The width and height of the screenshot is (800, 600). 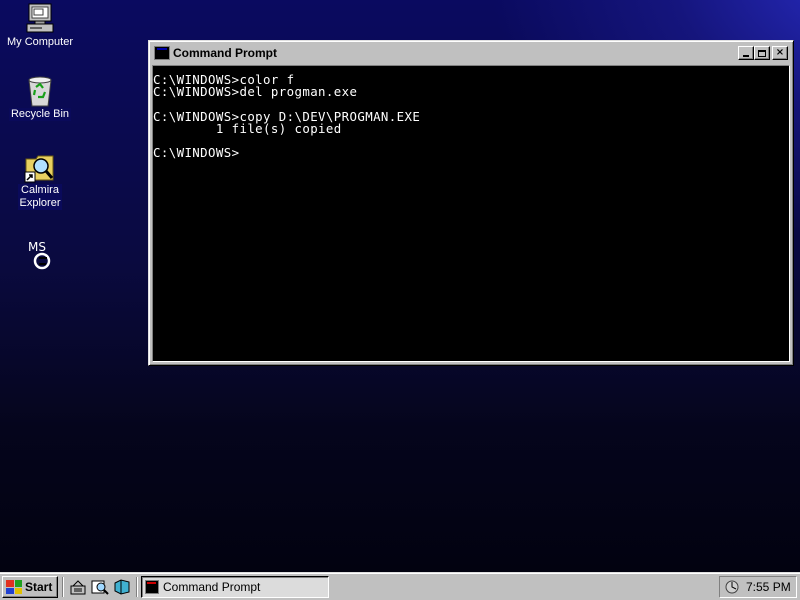 I want to click on desktop-icon-recycle-bin: Recycle Bin, so click(x=40, y=97).